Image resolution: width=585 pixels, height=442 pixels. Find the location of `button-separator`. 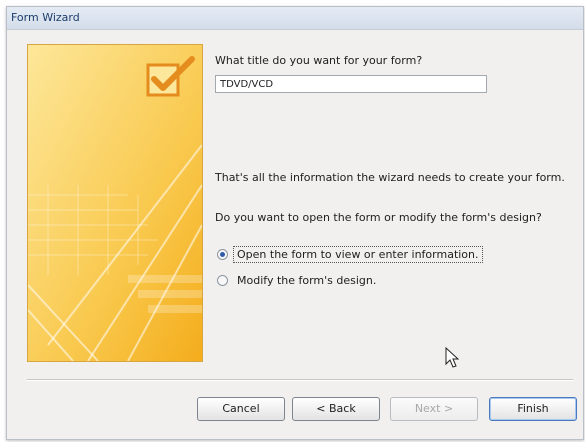

button-separator is located at coordinates (300, 380).